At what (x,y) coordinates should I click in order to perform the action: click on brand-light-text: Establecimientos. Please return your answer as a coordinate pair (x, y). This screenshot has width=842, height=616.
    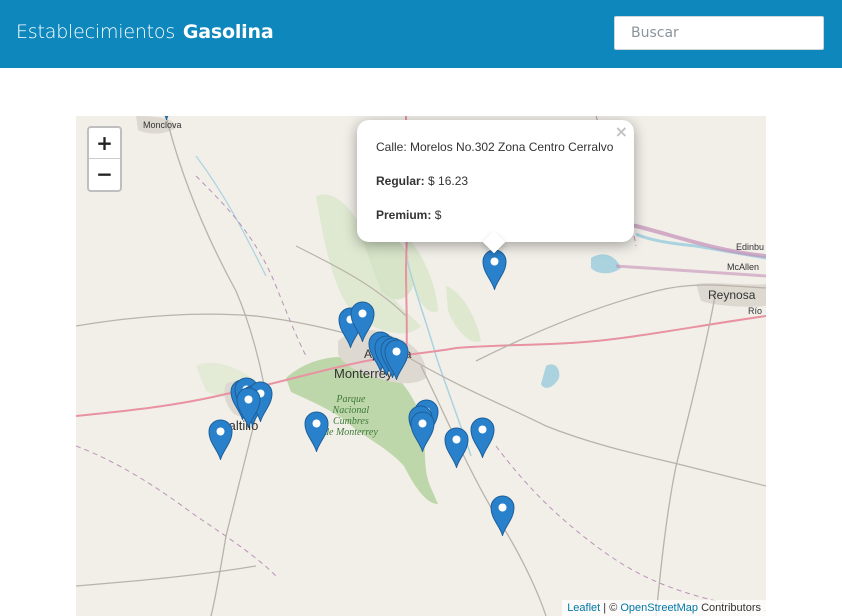
    Looking at the image, I should click on (96, 32).